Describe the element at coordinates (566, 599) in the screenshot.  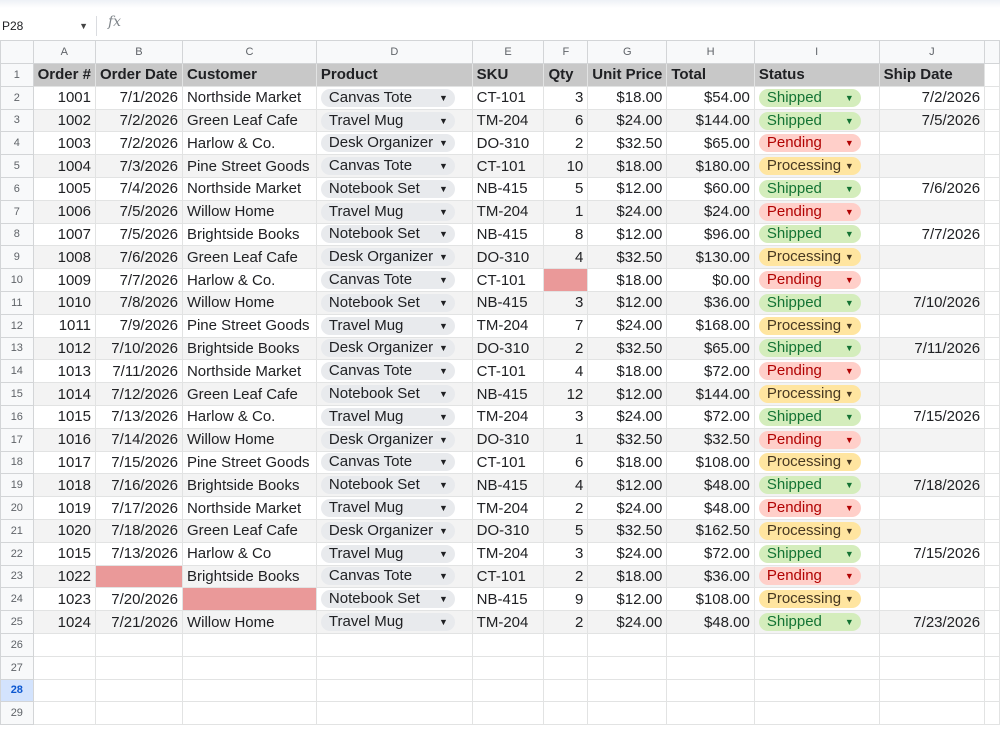
I see `cell-f24: 9` at that location.